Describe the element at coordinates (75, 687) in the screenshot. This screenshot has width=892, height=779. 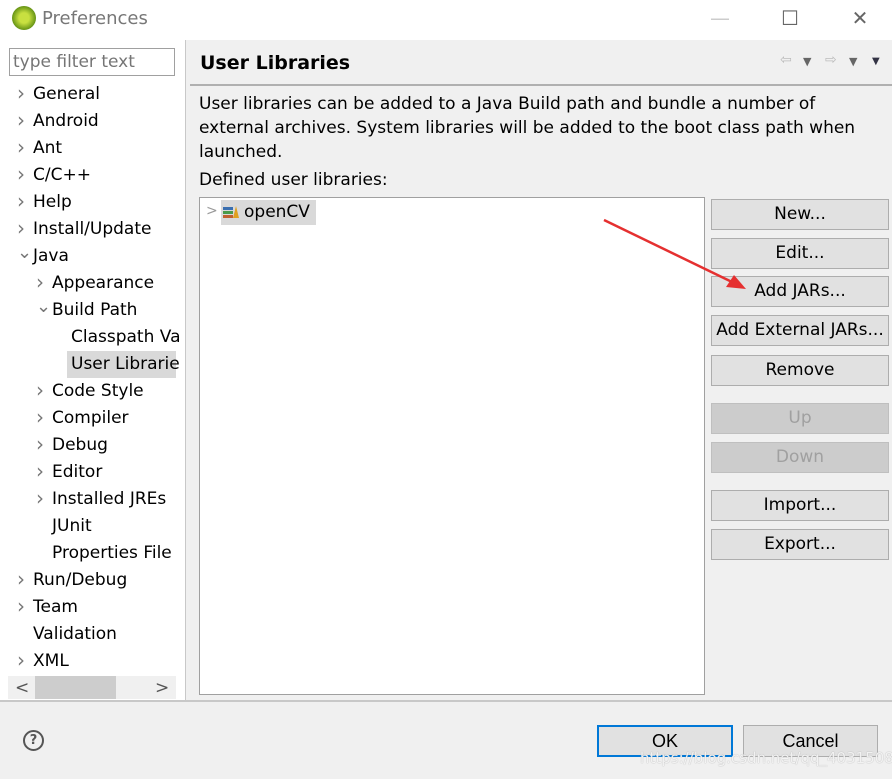
I see `scrollbar-thumb` at that location.